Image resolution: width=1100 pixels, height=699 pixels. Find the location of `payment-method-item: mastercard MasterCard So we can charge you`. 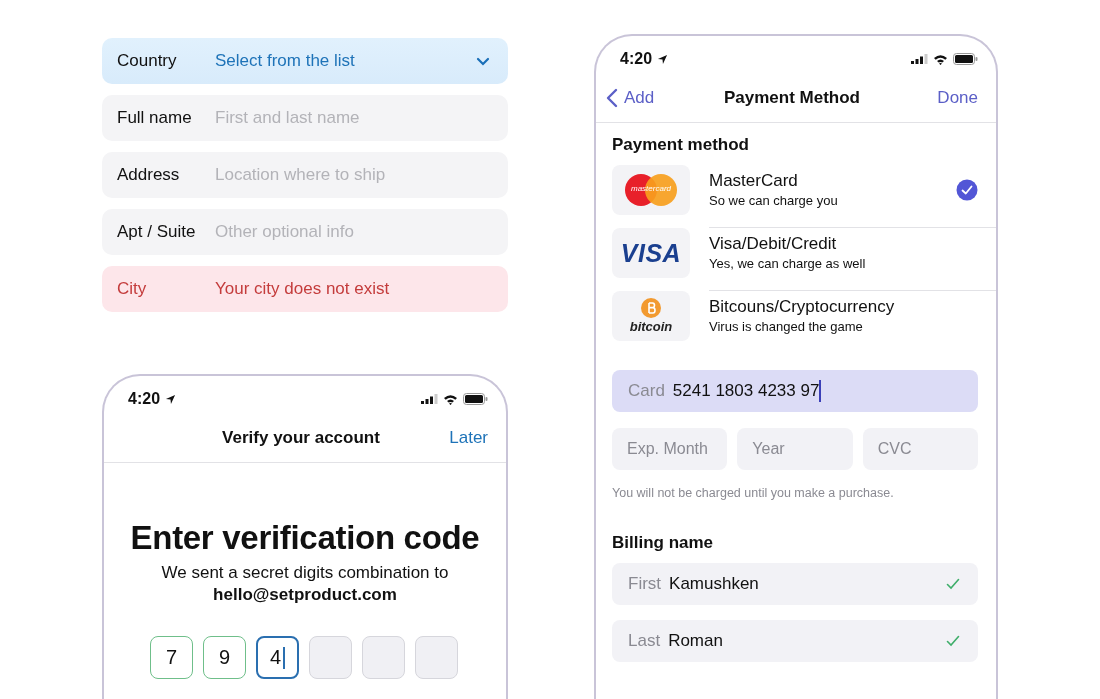

payment-method-item: mastercard MasterCard So we can charge you is located at coordinates (804, 196).